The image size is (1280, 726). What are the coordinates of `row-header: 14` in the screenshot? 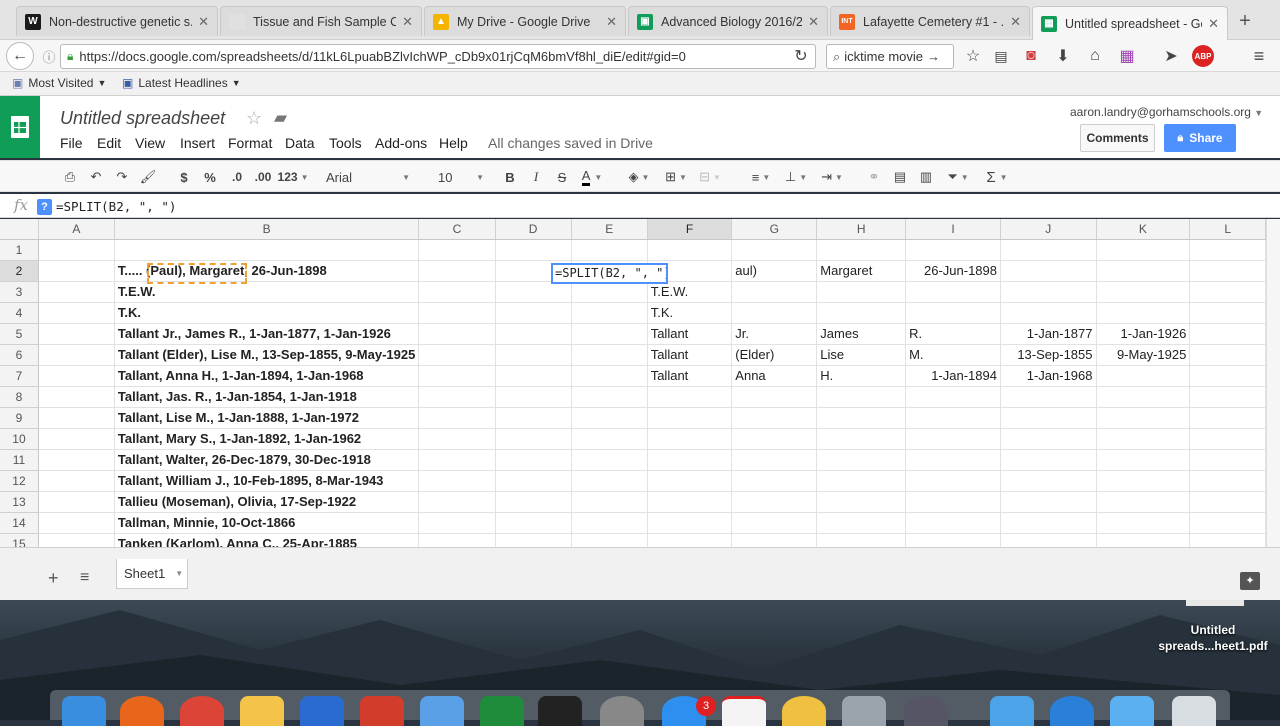 It's located at (19, 523).